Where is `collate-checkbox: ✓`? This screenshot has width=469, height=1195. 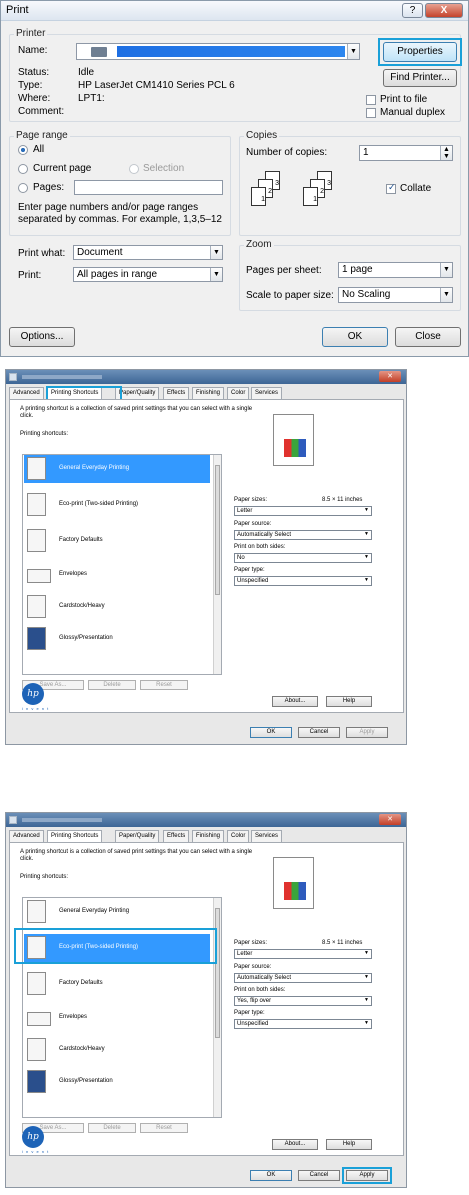
collate-checkbox: ✓ is located at coordinates (391, 188).